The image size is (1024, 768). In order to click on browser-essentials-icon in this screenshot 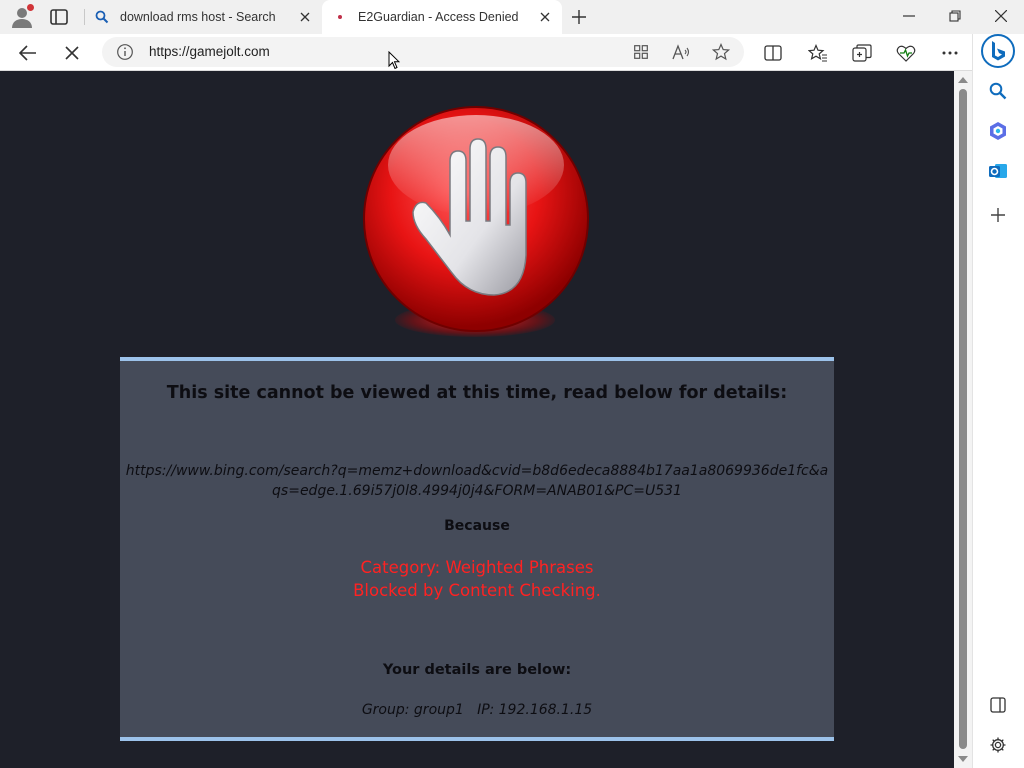, I will do `click(906, 53)`.